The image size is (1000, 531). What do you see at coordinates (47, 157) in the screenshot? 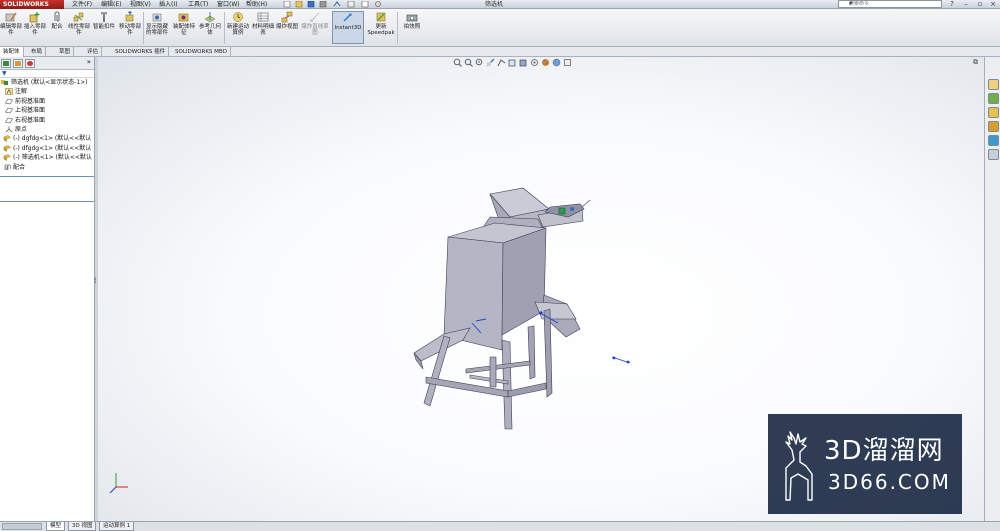
I see `tree-node-component-screener: (-) 筛选机<1> (默认<<默认` at bounding box center [47, 157].